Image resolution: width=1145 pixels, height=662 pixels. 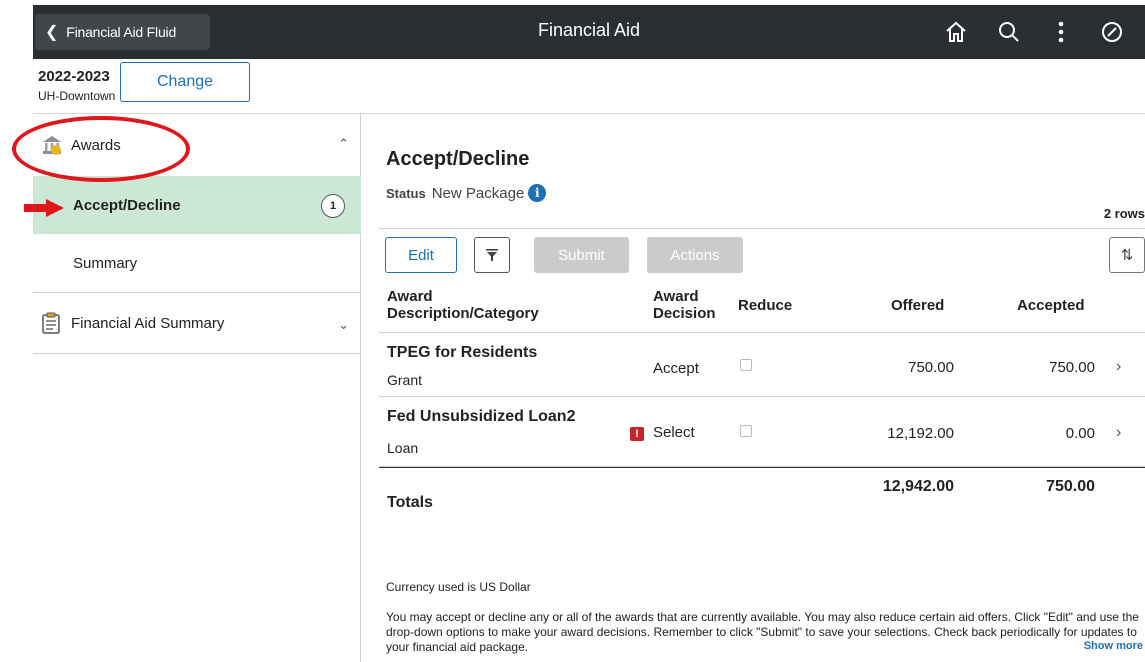 What do you see at coordinates (1113, 646) in the screenshot?
I see `show-more-link: Show more` at bounding box center [1113, 646].